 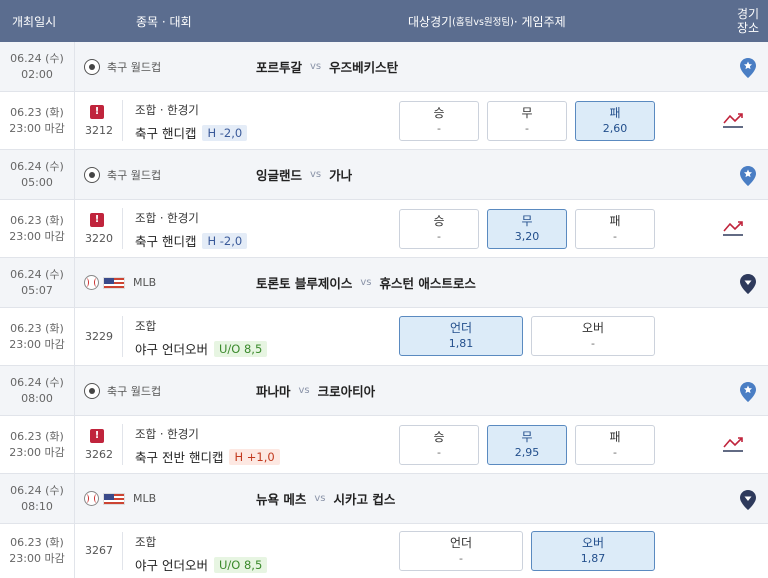 I want to click on odd-over-button: 오버 1,87, so click(x=593, y=551).